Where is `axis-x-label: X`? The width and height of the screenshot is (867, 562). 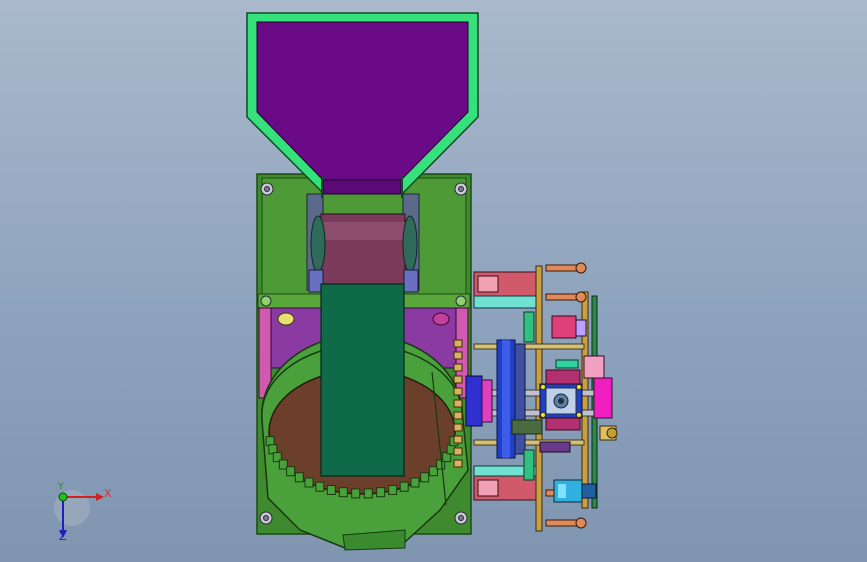 axis-x-label: X is located at coordinates (108, 493).